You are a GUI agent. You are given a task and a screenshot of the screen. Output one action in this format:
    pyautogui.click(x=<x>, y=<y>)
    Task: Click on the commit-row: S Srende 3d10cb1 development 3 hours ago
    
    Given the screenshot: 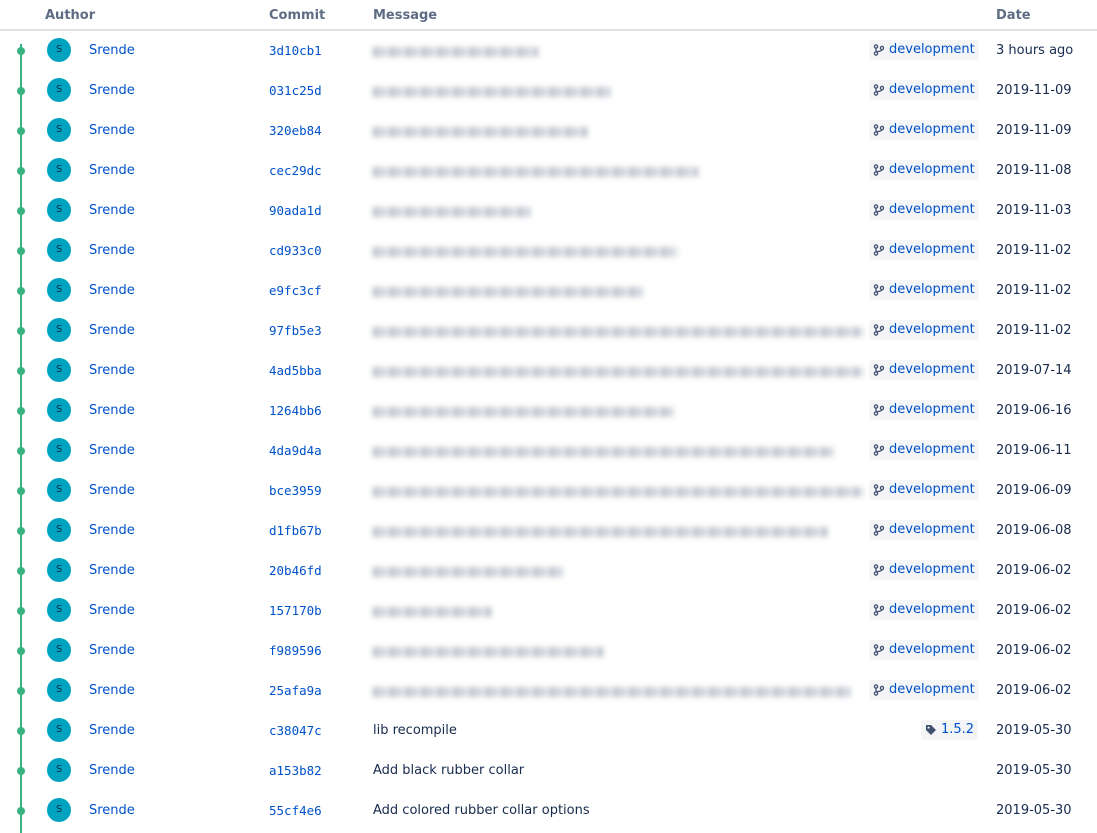 What is the action you would take?
    pyautogui.click(x=548, y=51)
    